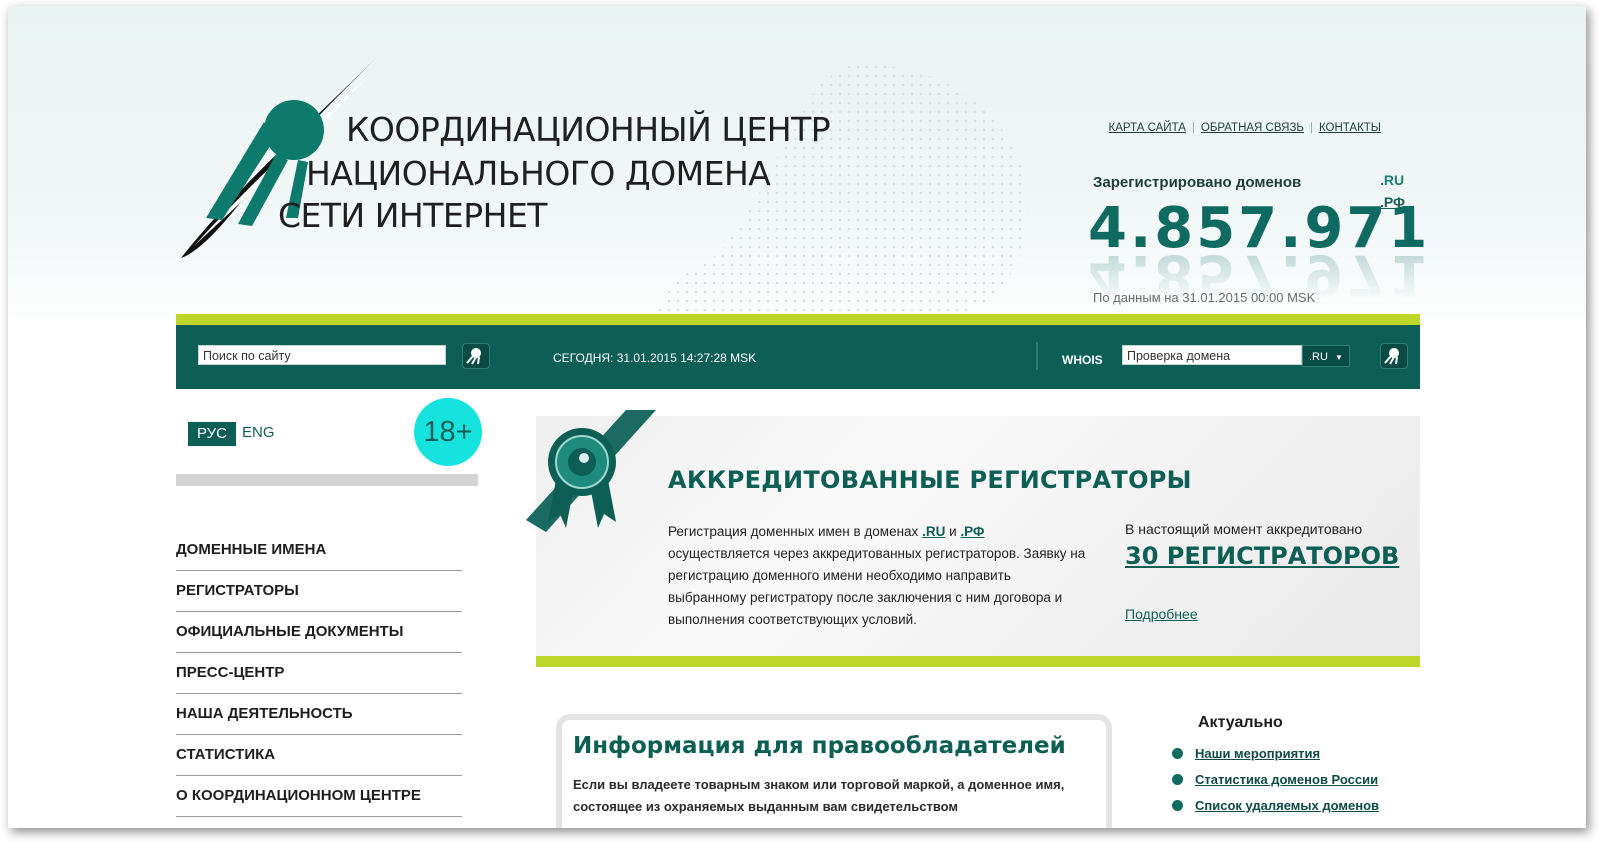  I want to click on zone-ru-toggle: .RU, so click(1392, 180).